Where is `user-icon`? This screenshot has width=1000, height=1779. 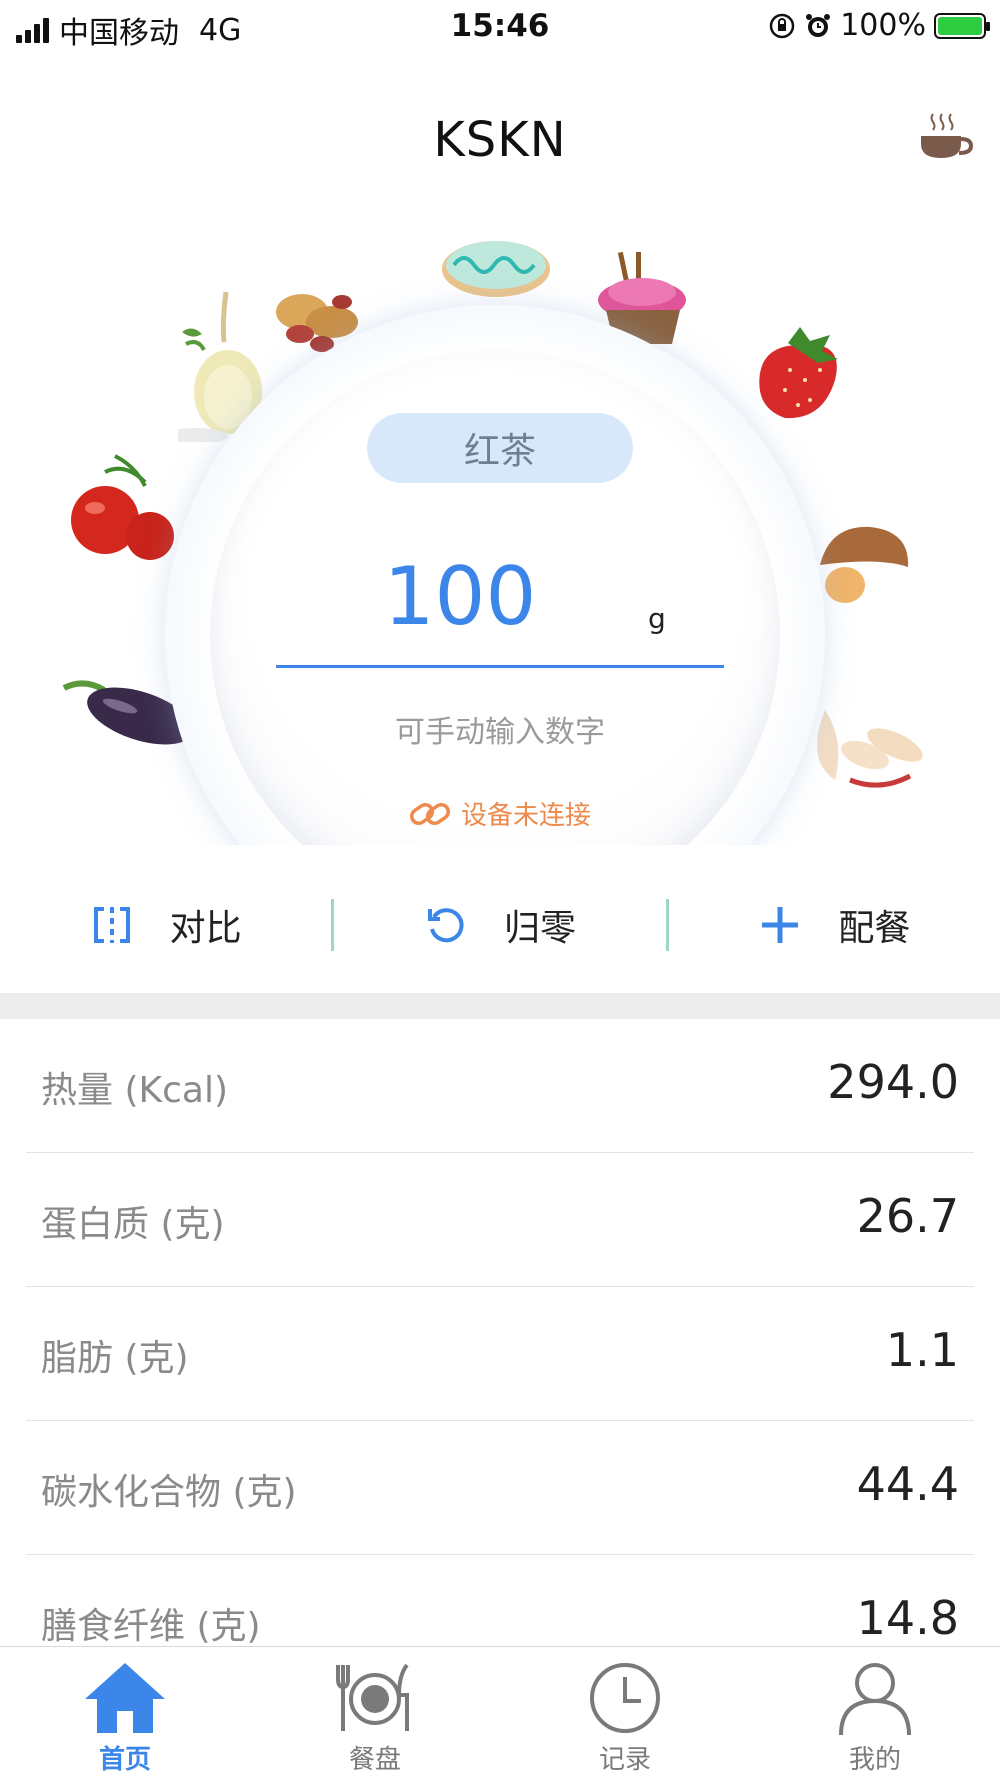 user-icon is located at coordinates (875, 1699).